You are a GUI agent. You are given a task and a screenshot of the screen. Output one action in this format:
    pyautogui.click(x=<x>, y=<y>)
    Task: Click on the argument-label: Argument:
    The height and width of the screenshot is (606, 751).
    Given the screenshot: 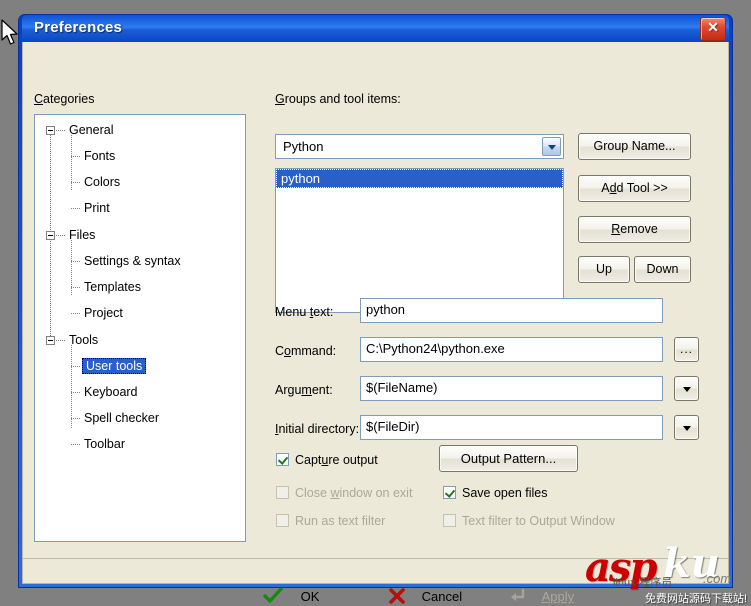 What is the action you would take?
    pyautogui.click(x=304, y=390)
    